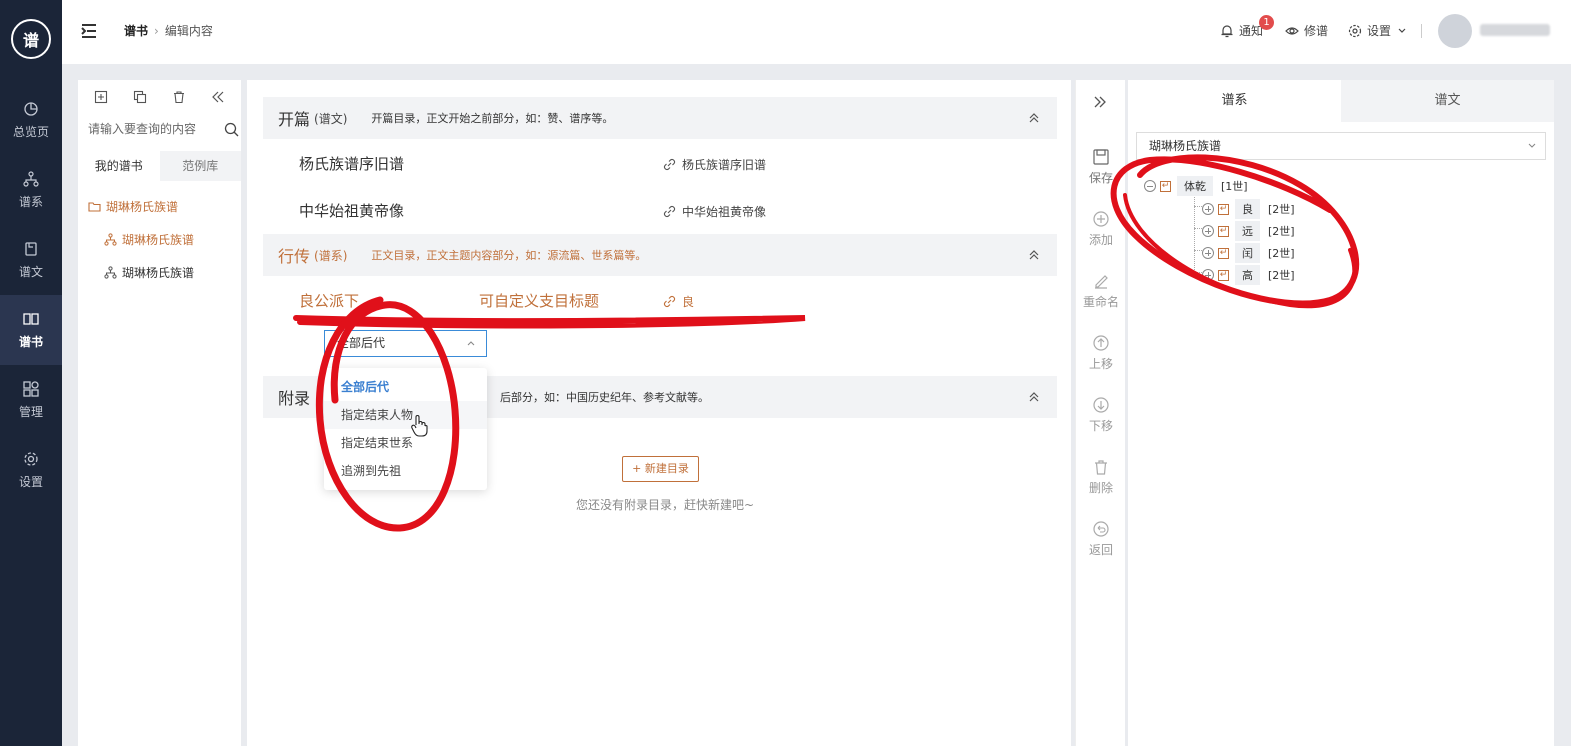 Image resolution: width=1571 pixels, height=746 pixels. Describe the element at coordinates (119, 166) in the screenshot. I see `tab-my-books: 我的谱书` at that location.